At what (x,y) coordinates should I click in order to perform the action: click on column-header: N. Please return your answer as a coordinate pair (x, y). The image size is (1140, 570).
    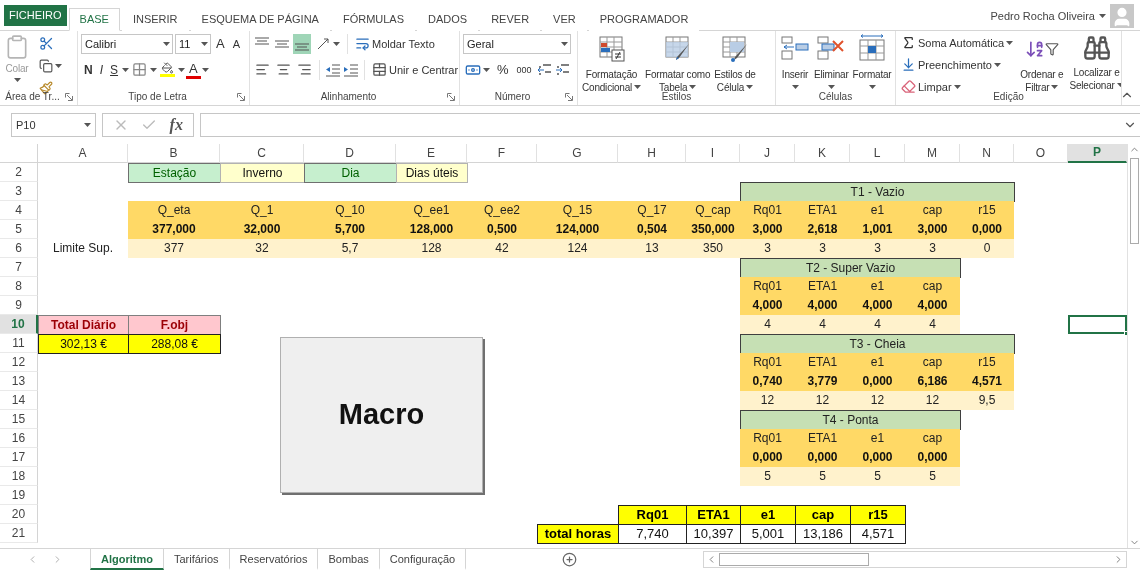
    Looking at the image, I should click on (987, 153).